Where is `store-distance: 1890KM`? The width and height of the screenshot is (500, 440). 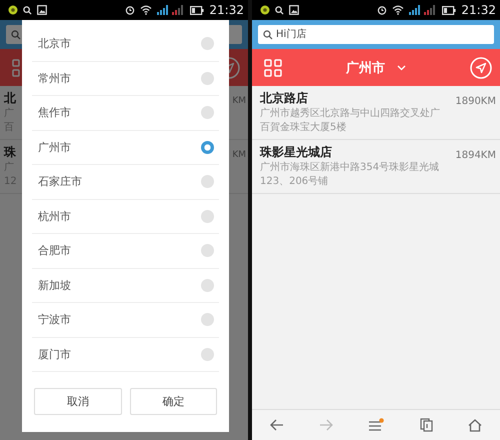
store-distance: 1890KM is located at coordinates (475, 102).